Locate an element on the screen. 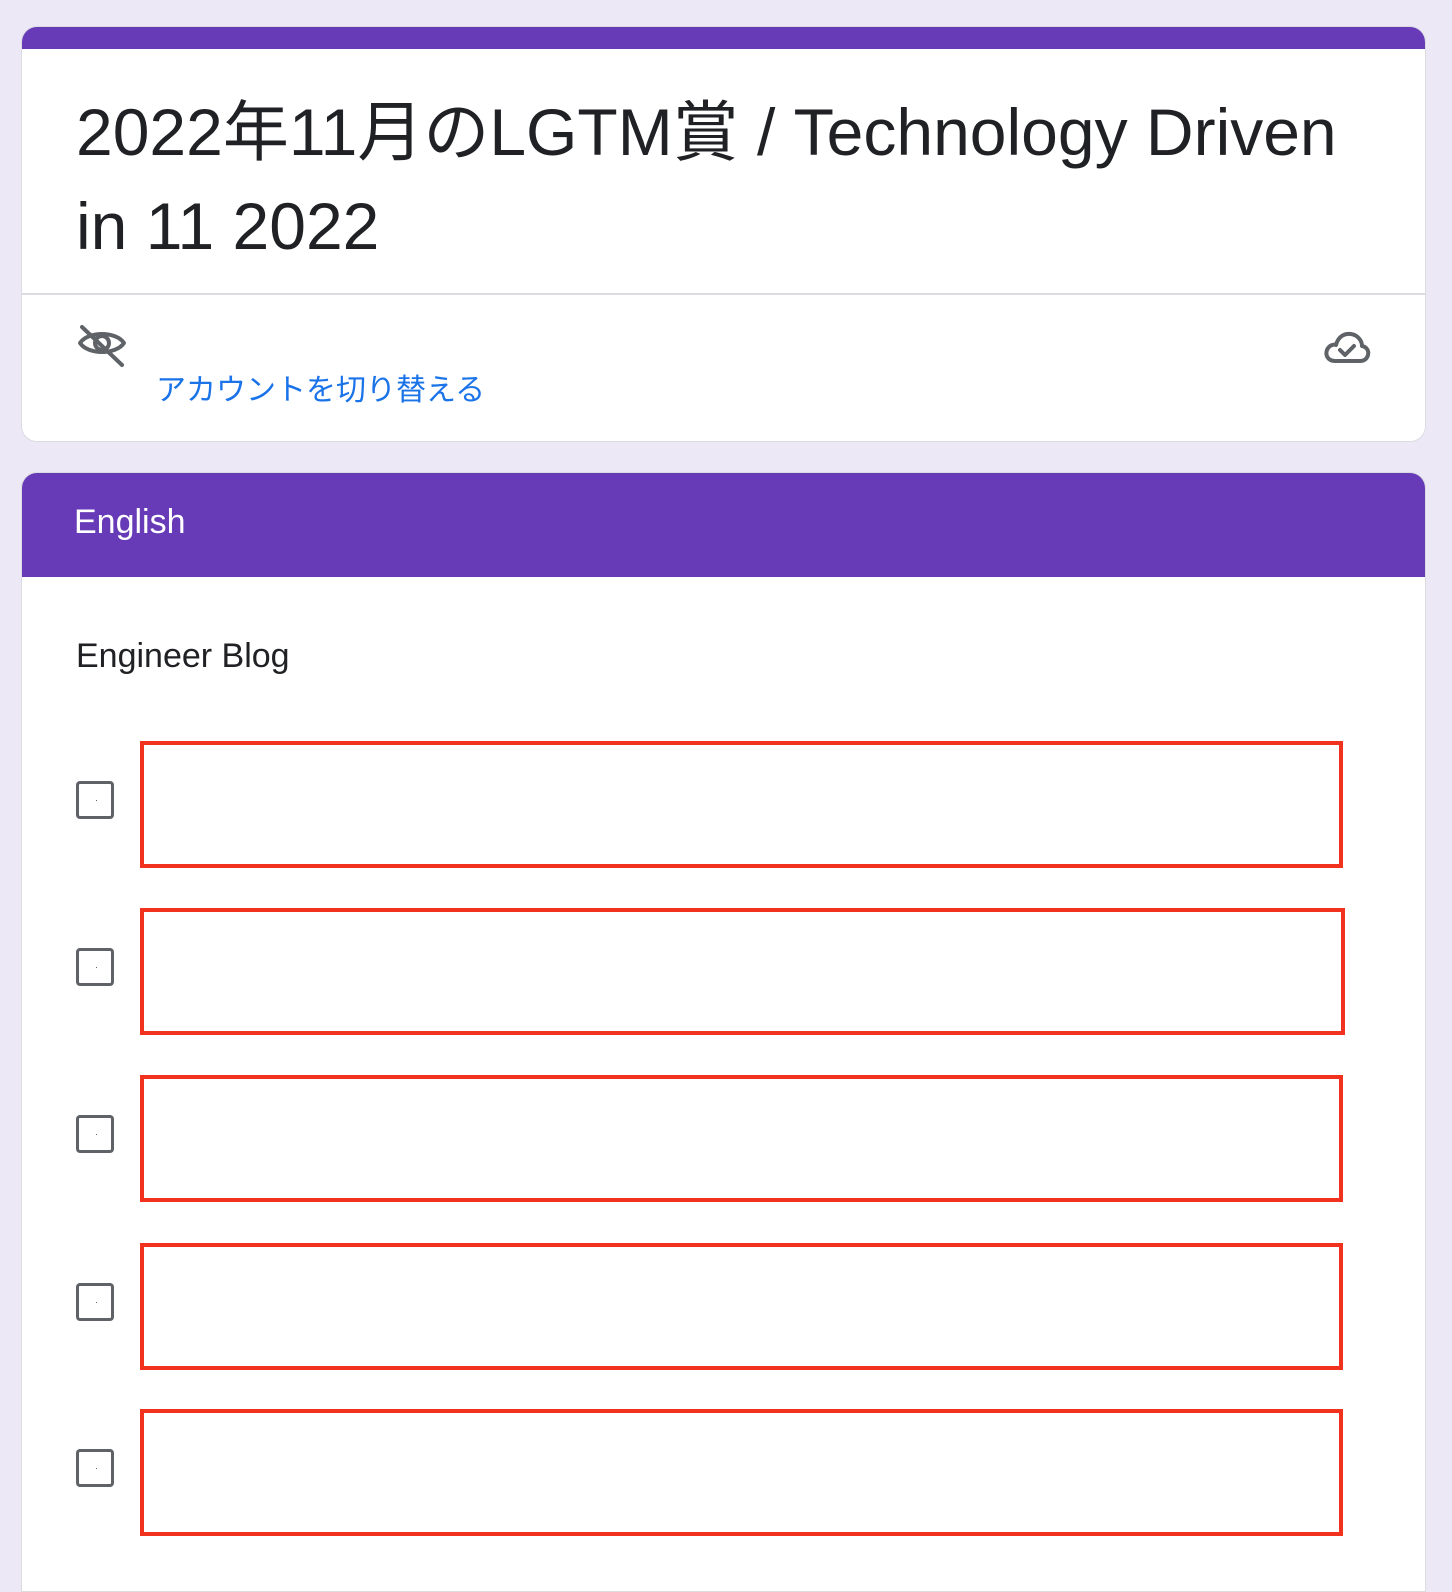  header-accent-bar is located at coordinates (723, 38).